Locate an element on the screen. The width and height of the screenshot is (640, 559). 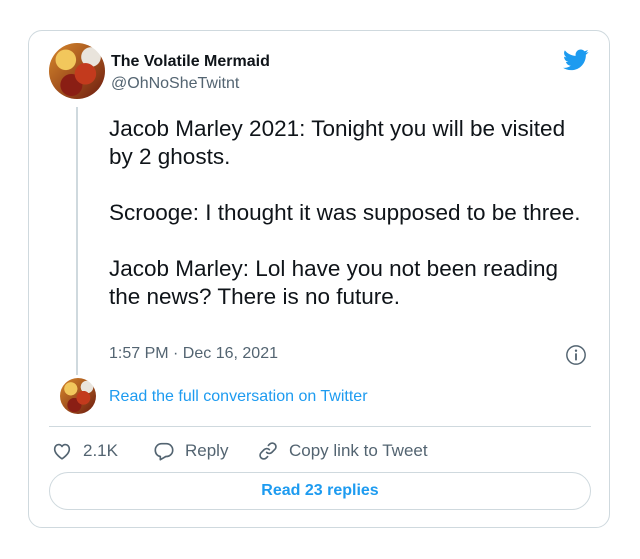
tweet-timestamp: 1:57 PM · Dec 16, 2021 is located at coordinates (193, 354).